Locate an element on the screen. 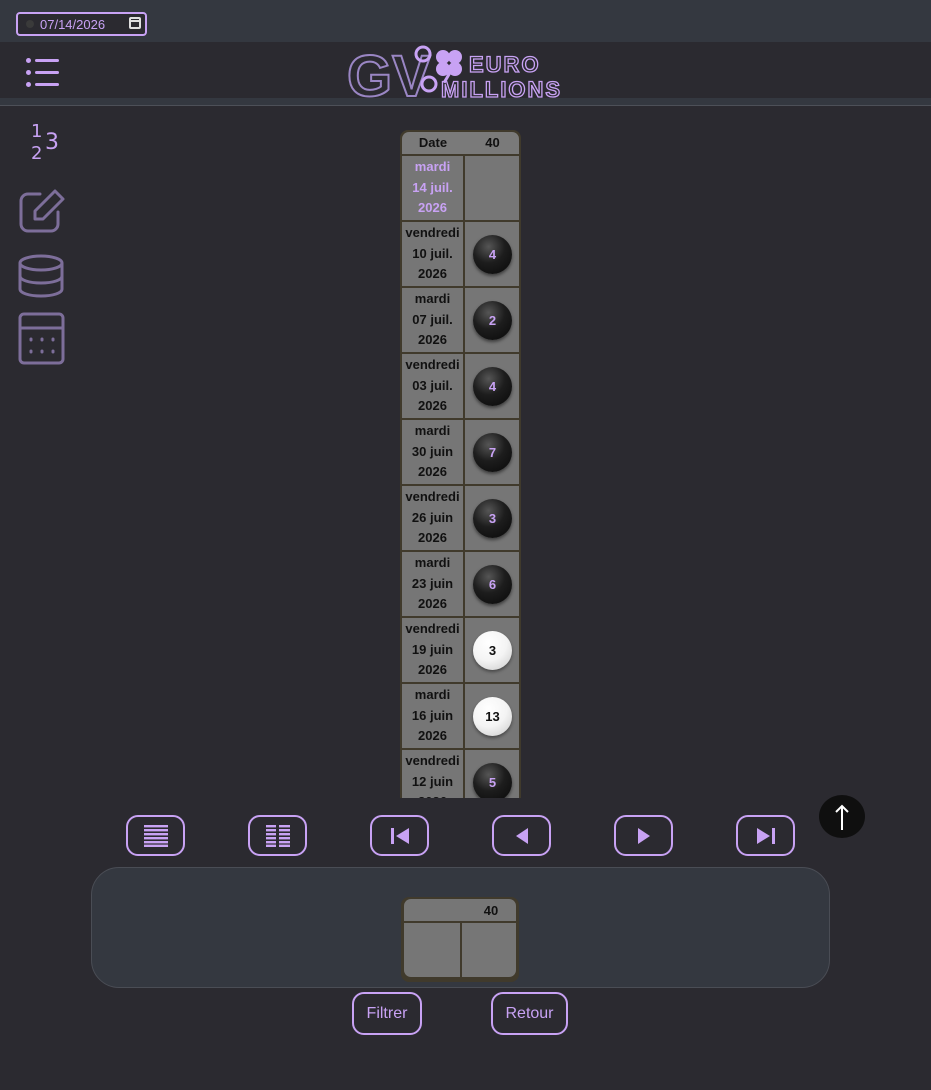  filter-table-header: 40 is located at coordinates (460, 910).